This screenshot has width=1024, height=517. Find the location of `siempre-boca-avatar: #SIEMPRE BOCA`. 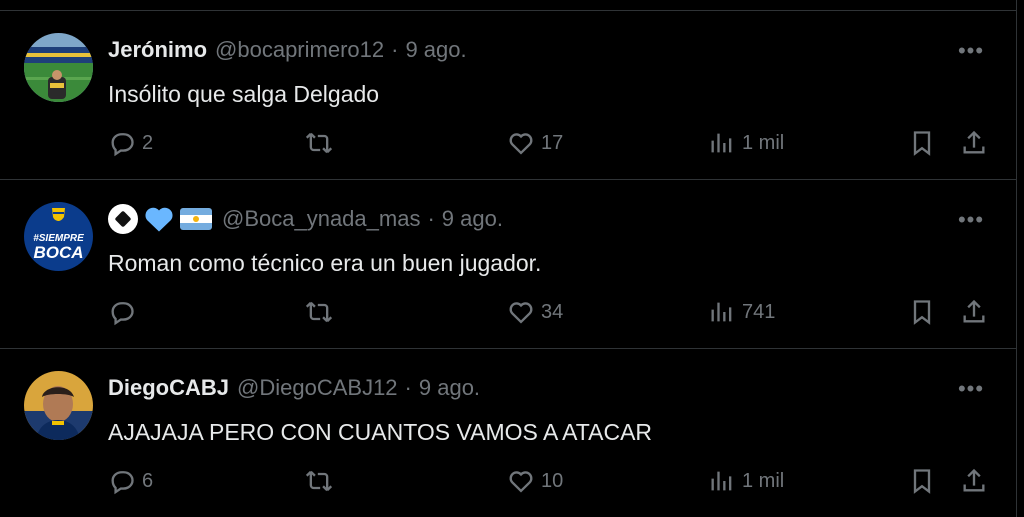

siempre-boca-avatar: #SIEMPRE BOCA is located at coordinates (58, 236).